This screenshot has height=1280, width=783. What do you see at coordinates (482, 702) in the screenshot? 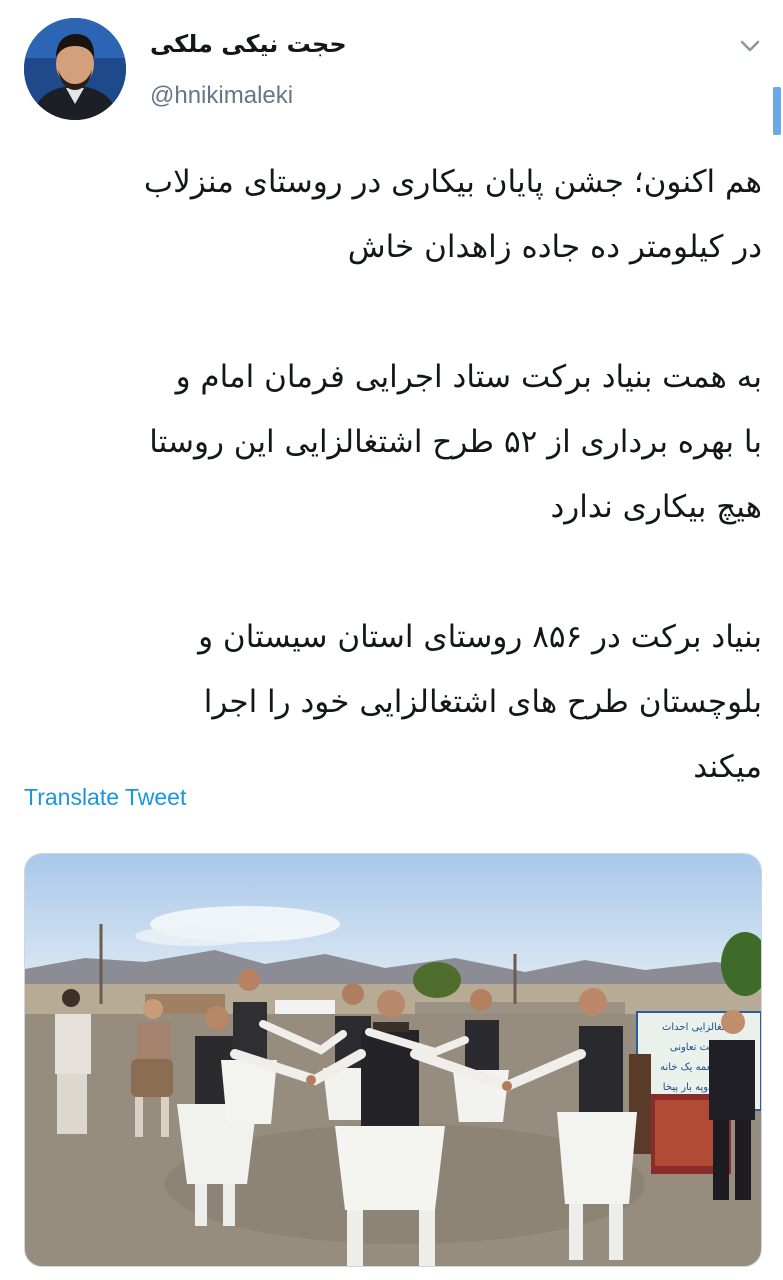
I see `tweet-line: بلوچستان طرح های اشتغالزایی خود را اجرا` at bounding box center [482, 702].